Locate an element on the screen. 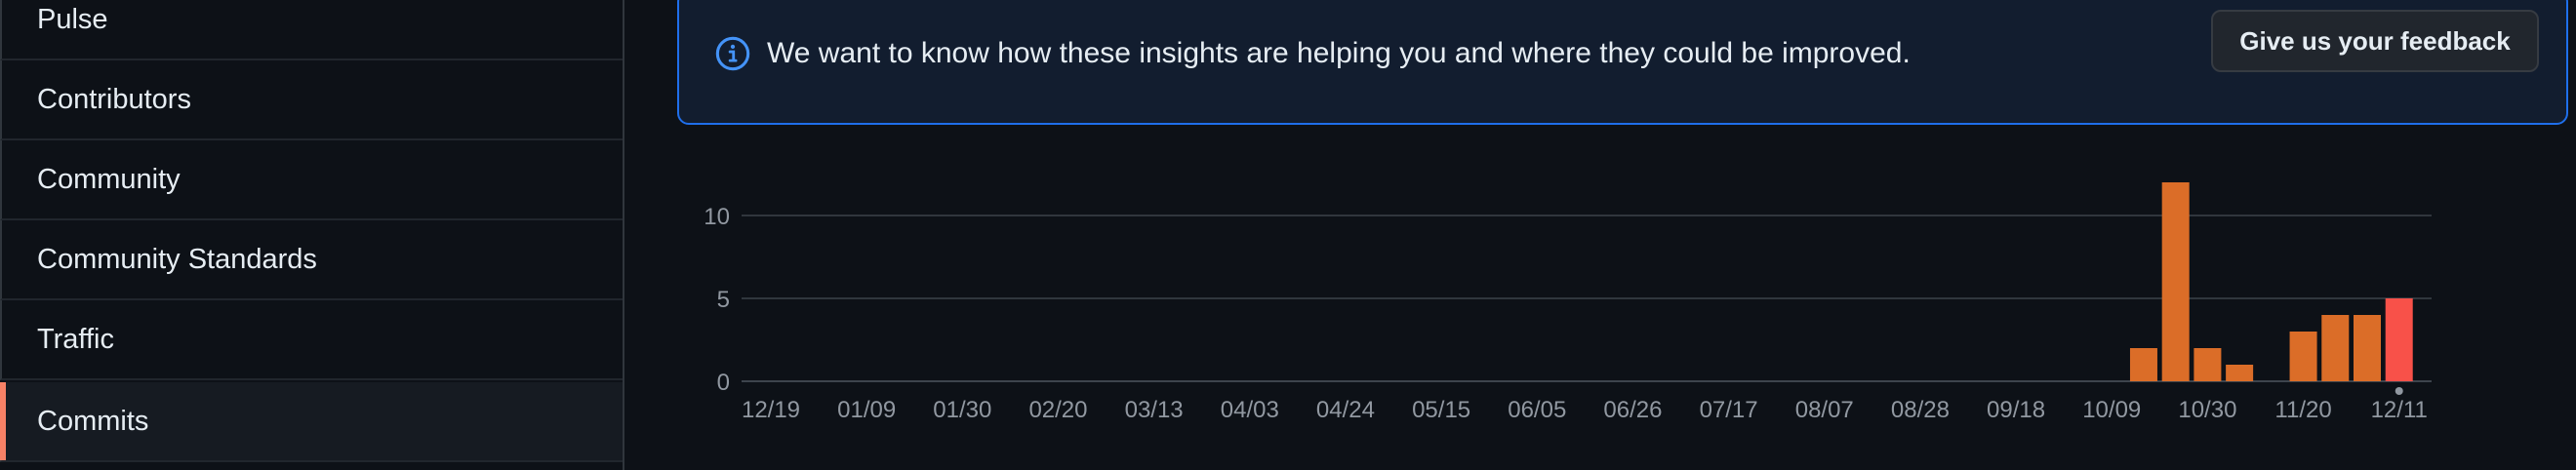  x-tick-label: 08/28 is located at coordinates (1920, 410).